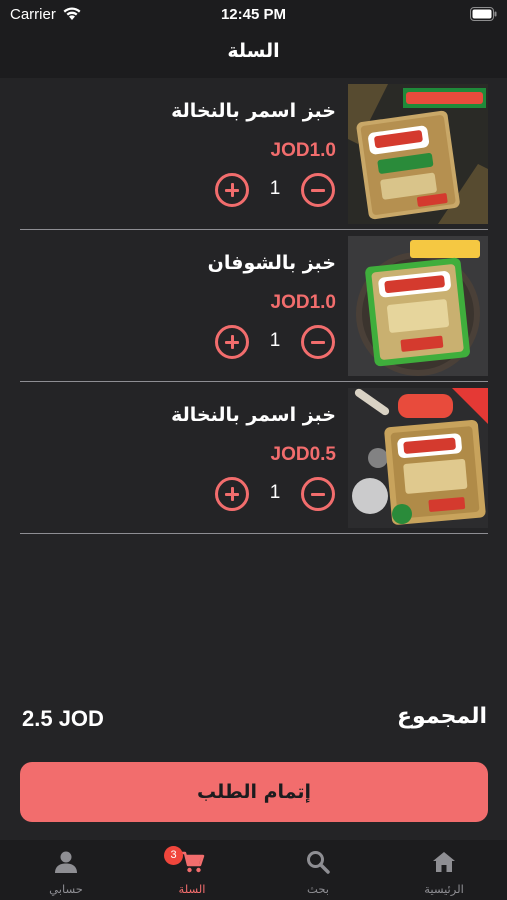  Describe the element at coordinates (173, 855) in the screenshot. I see `cart-count-badge: 3` at that location.